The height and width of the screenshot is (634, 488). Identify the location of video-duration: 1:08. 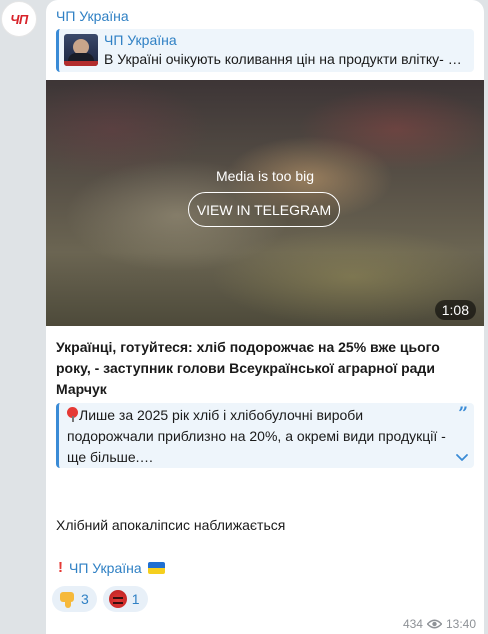
(455, 310).